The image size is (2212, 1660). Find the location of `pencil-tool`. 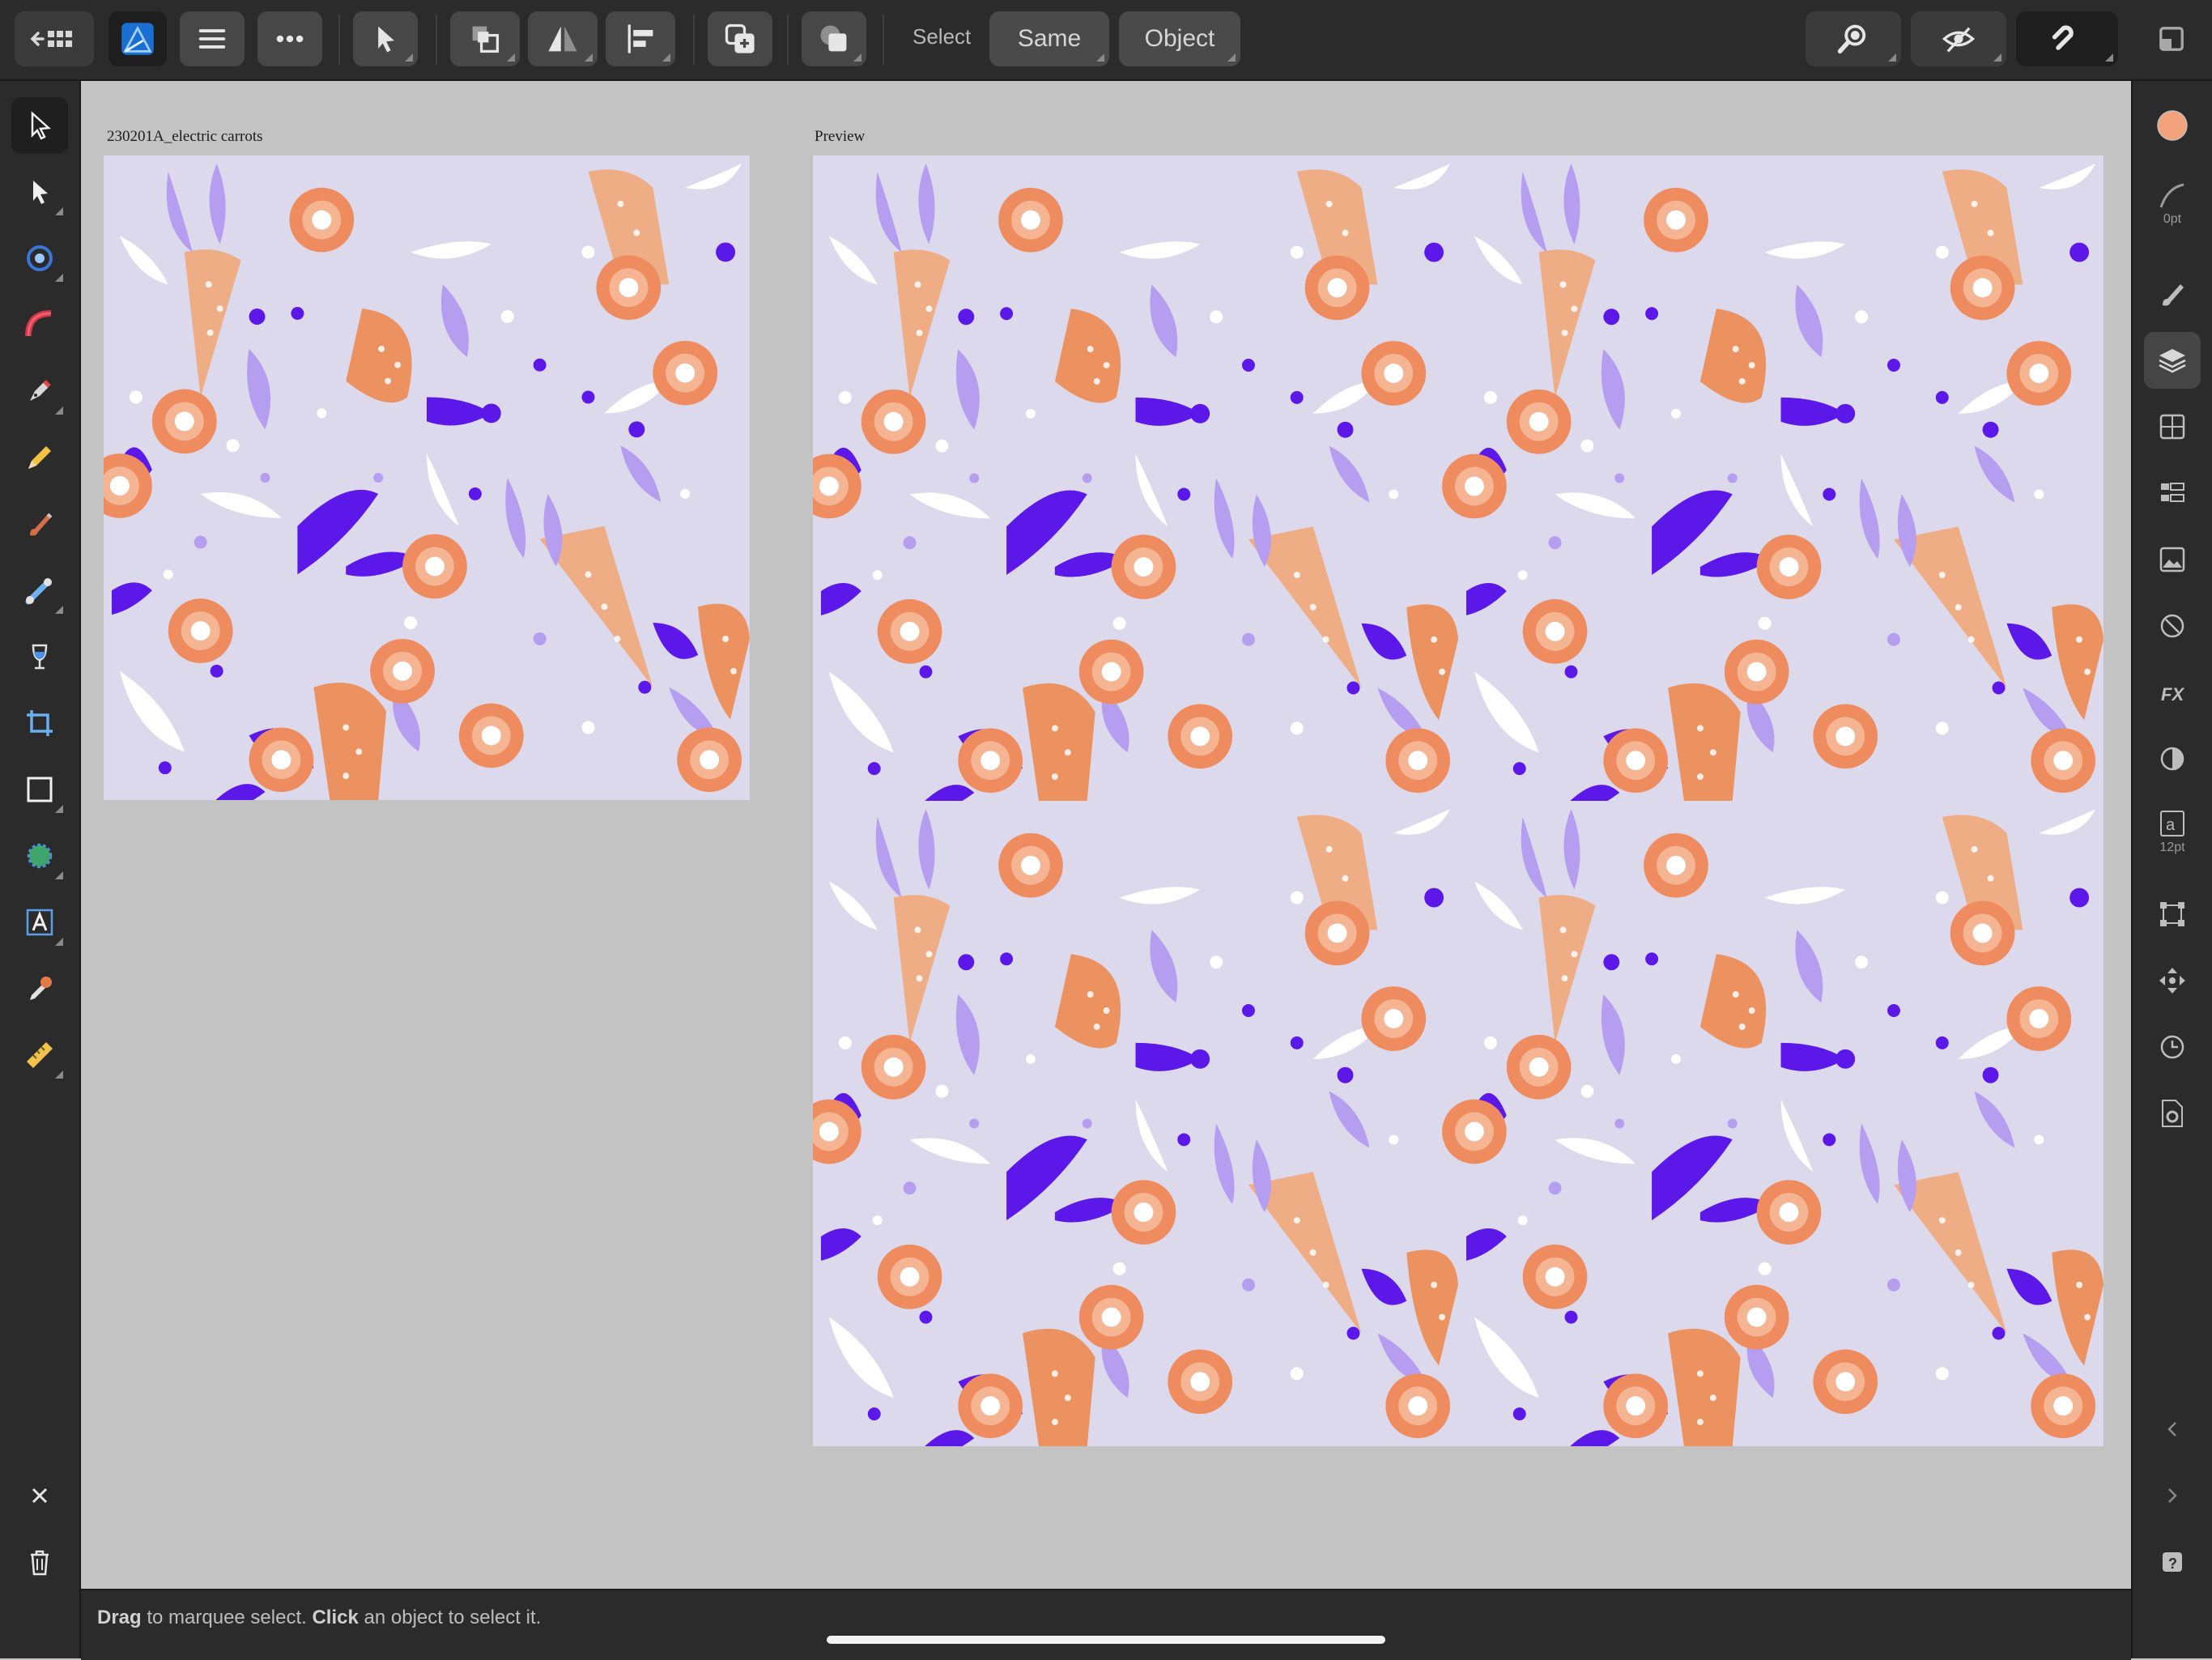

pencil-tool is located at coordinates (39, 457).